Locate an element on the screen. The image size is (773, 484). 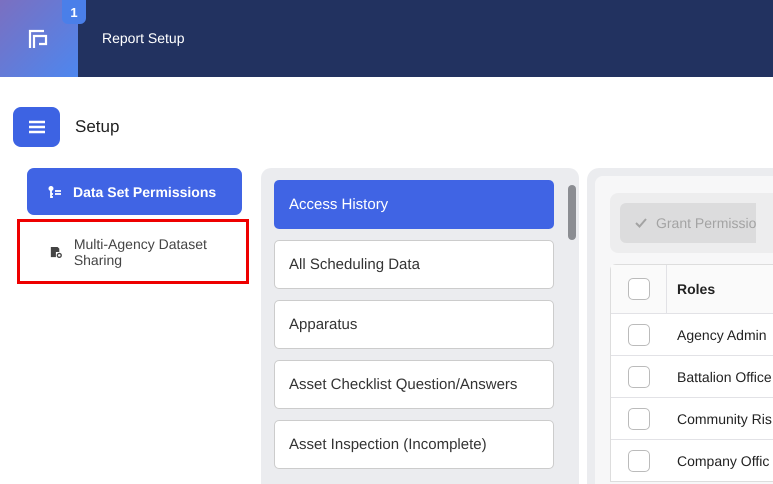
gear-document-icon is located at coordinates (56, 251).